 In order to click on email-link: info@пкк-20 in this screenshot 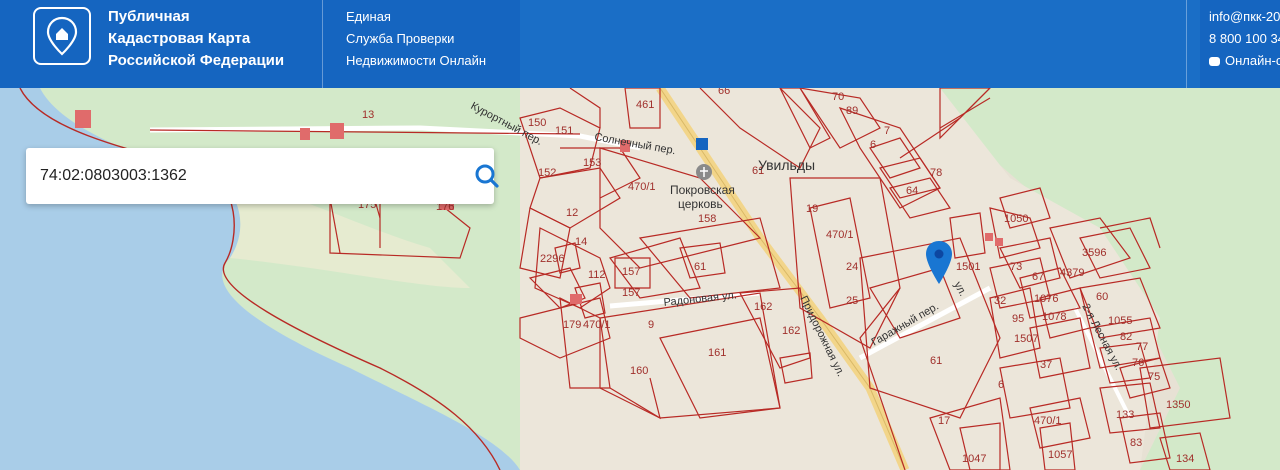, I will do `click(1244, 17)`.